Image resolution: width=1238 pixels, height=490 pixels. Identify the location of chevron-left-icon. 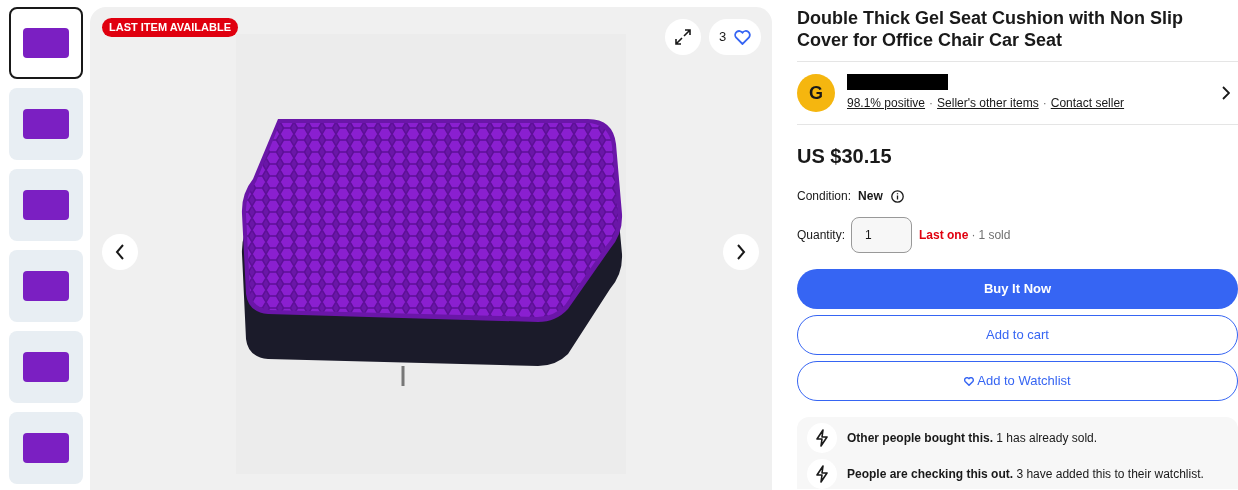
(120, 252).